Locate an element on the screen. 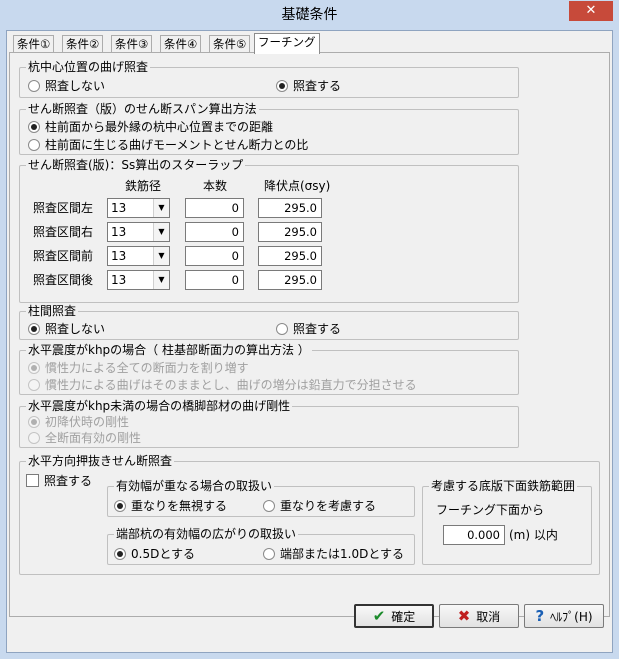 This screenshot has height=659, width=619. count-input-front: 0 is located at coordinates (214, 256).